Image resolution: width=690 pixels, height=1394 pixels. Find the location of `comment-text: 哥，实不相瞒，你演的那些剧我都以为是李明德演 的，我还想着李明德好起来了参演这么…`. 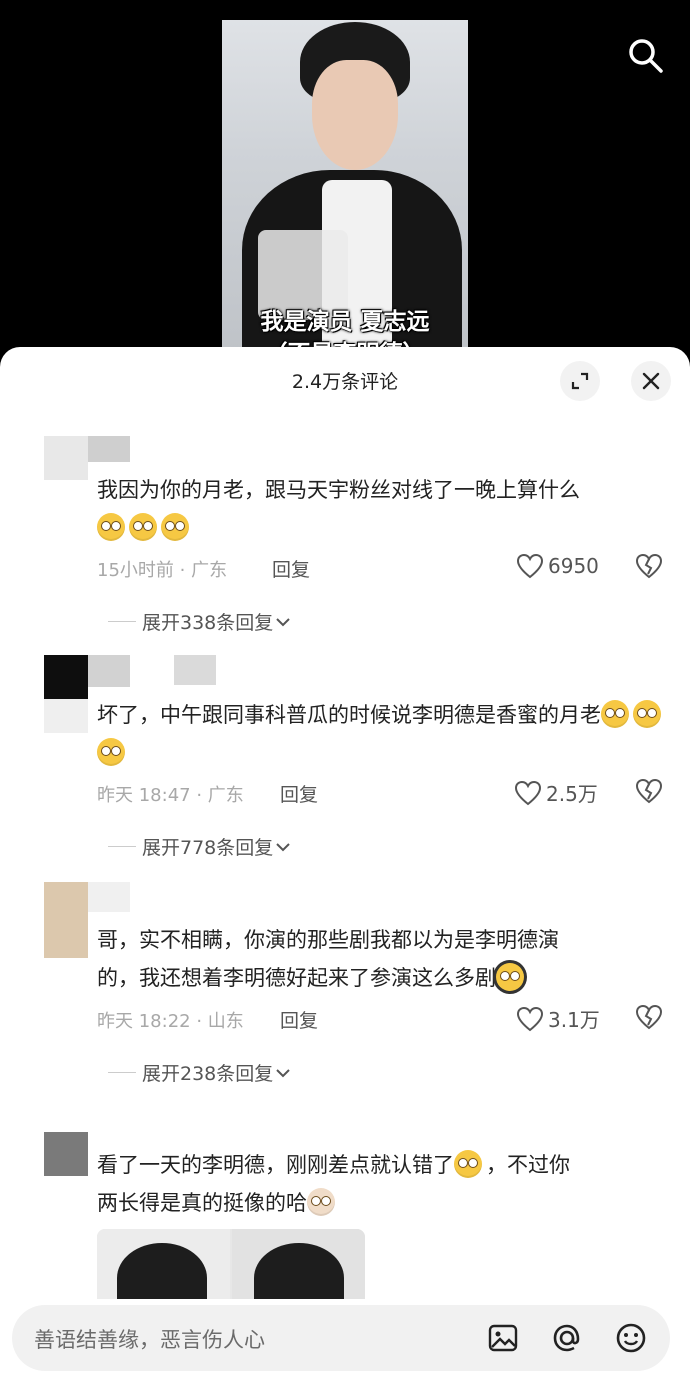

comment-text: 哥，实不相瞒，你演的那些剧我都以为是李明德演 的，我还想着李明德好起来了参演这么… is located at coordinates (382, 959).